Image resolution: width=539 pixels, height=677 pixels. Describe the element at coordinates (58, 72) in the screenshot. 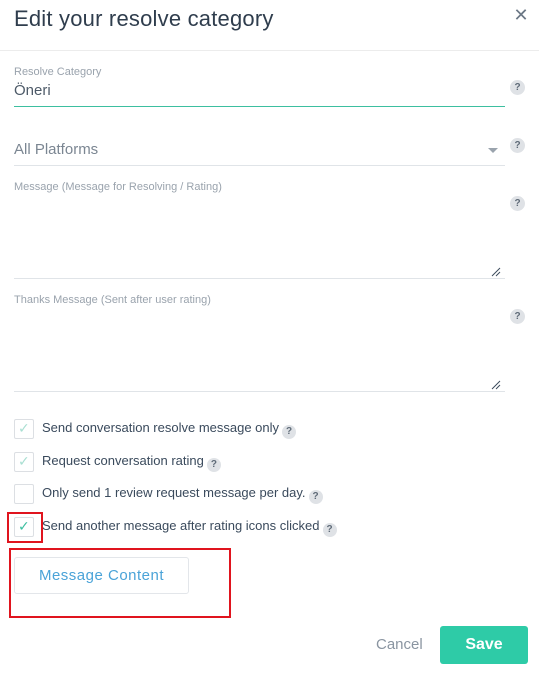

I see `resolve-category-label: Resolve Category` at that location.